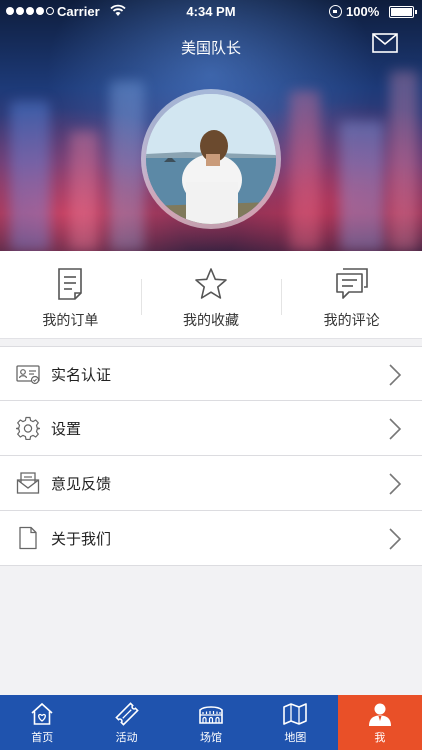  I want to click on my-comments-label: 我的评论, so click(351, 321).